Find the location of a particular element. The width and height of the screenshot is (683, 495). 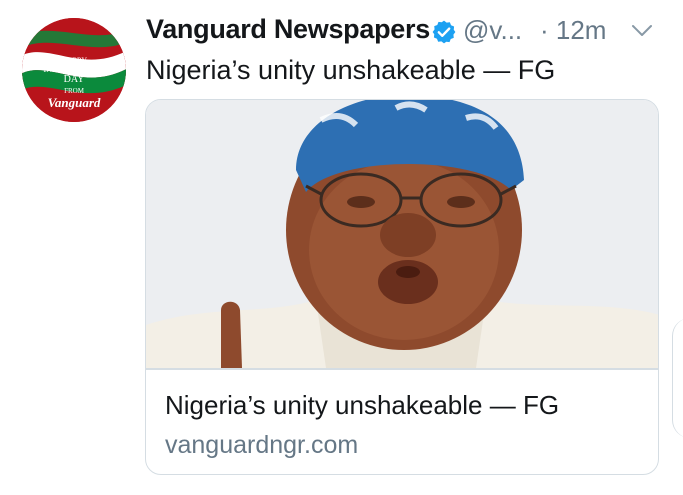

avatar-logo-vanguard: Vanguard is located at coordinates (74, 102).